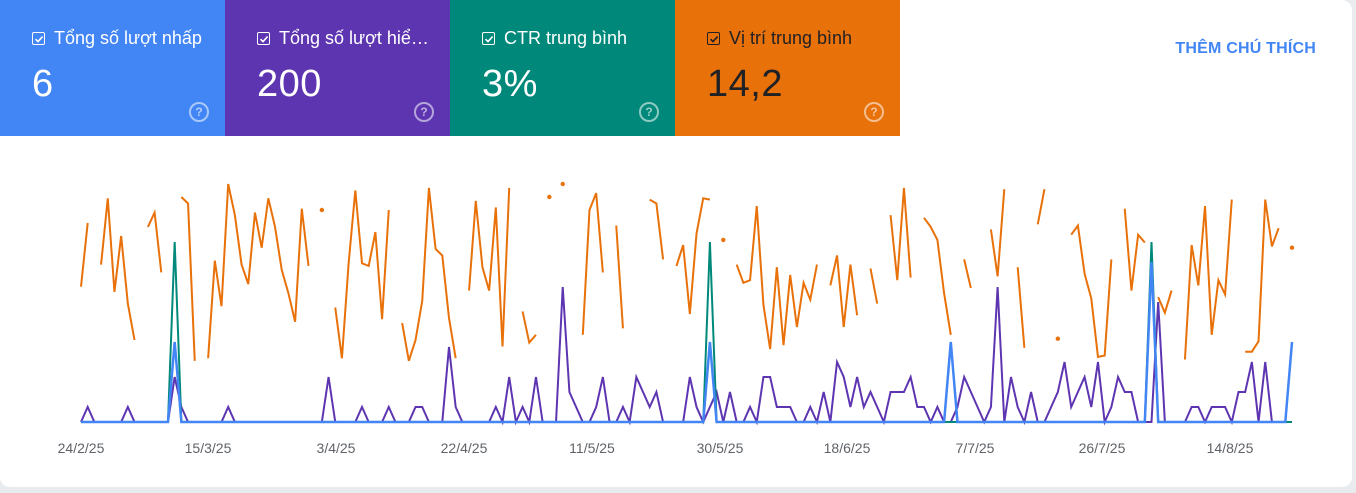 The image size is (1356, 493). I want to click on metric-label: Vị trí trung bình, so click(791, 38).